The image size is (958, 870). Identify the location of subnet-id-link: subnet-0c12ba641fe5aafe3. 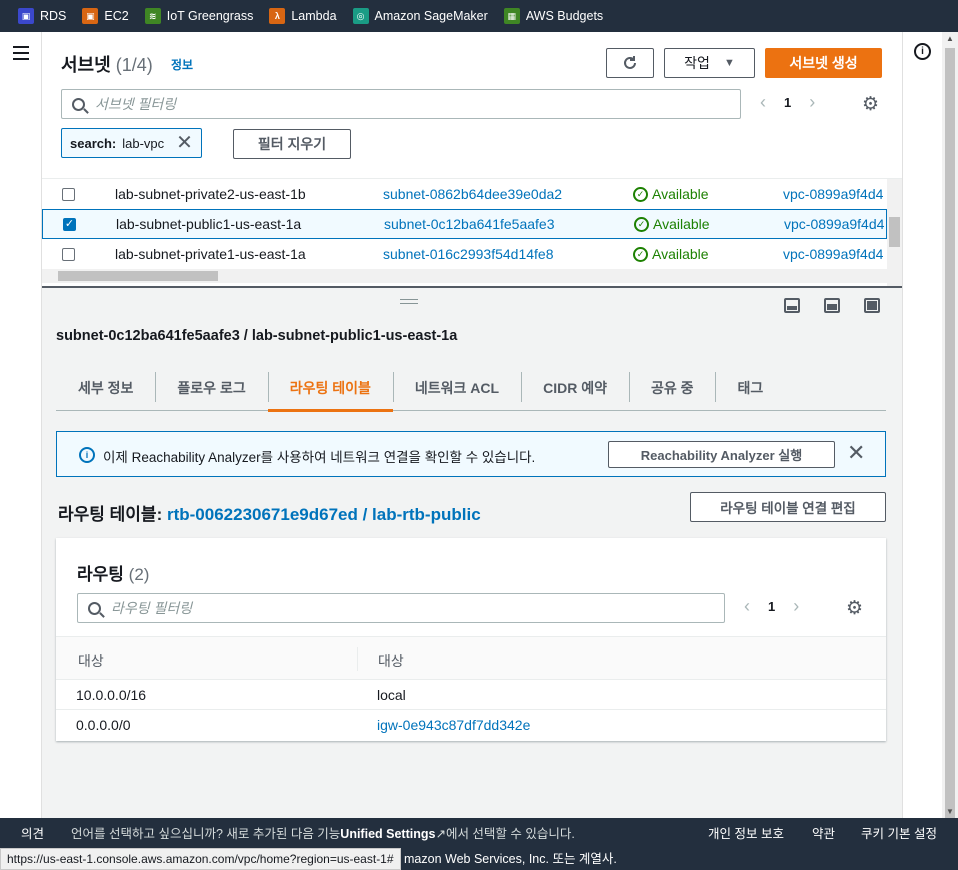
(469, 224).